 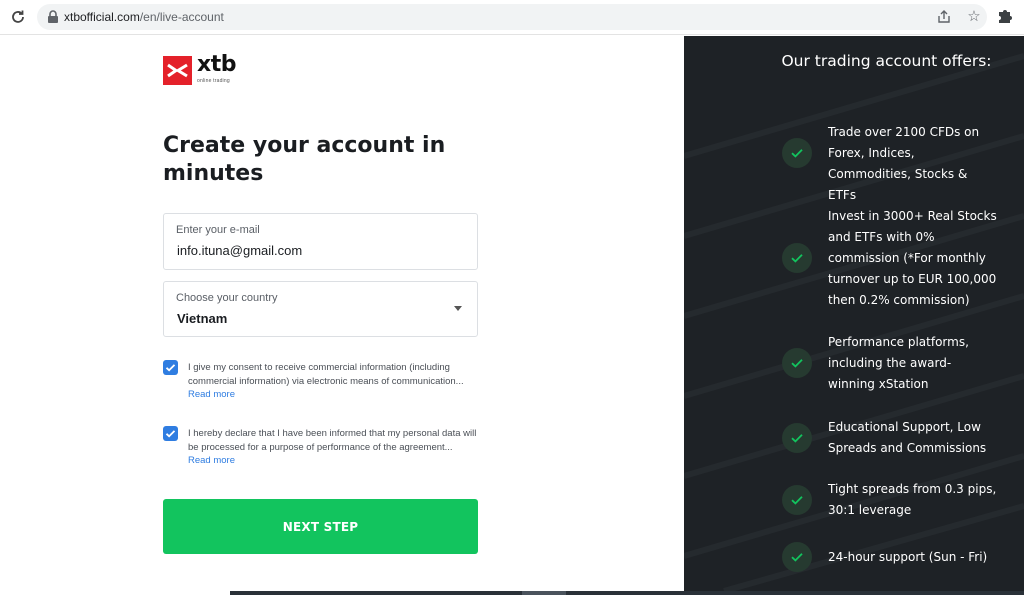 I want to click on privacy-declaration-read-more-link: Read more, so click(x=211, y=460).